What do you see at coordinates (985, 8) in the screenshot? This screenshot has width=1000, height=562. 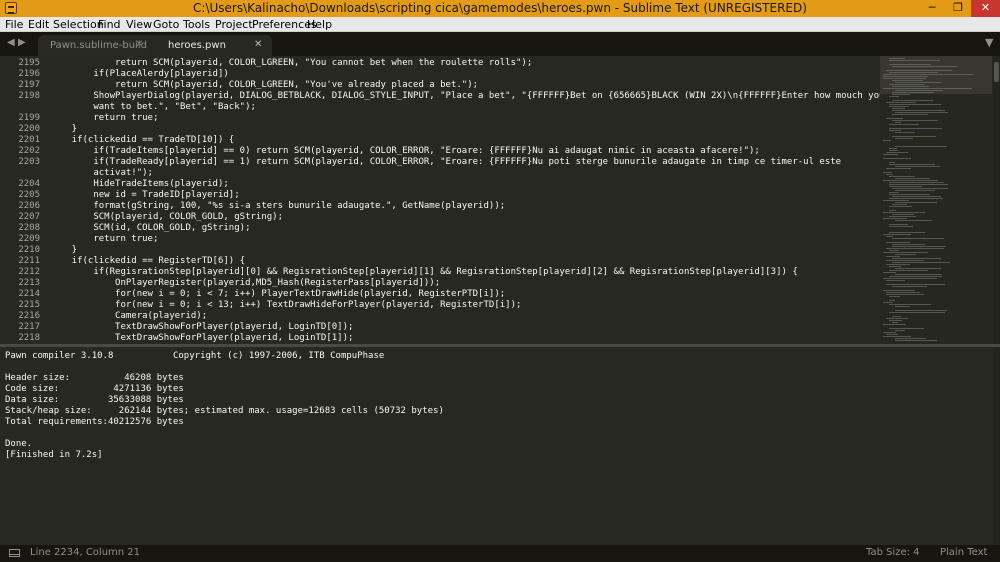 I see `close-button: ✕` at bounding box center [985, 8].